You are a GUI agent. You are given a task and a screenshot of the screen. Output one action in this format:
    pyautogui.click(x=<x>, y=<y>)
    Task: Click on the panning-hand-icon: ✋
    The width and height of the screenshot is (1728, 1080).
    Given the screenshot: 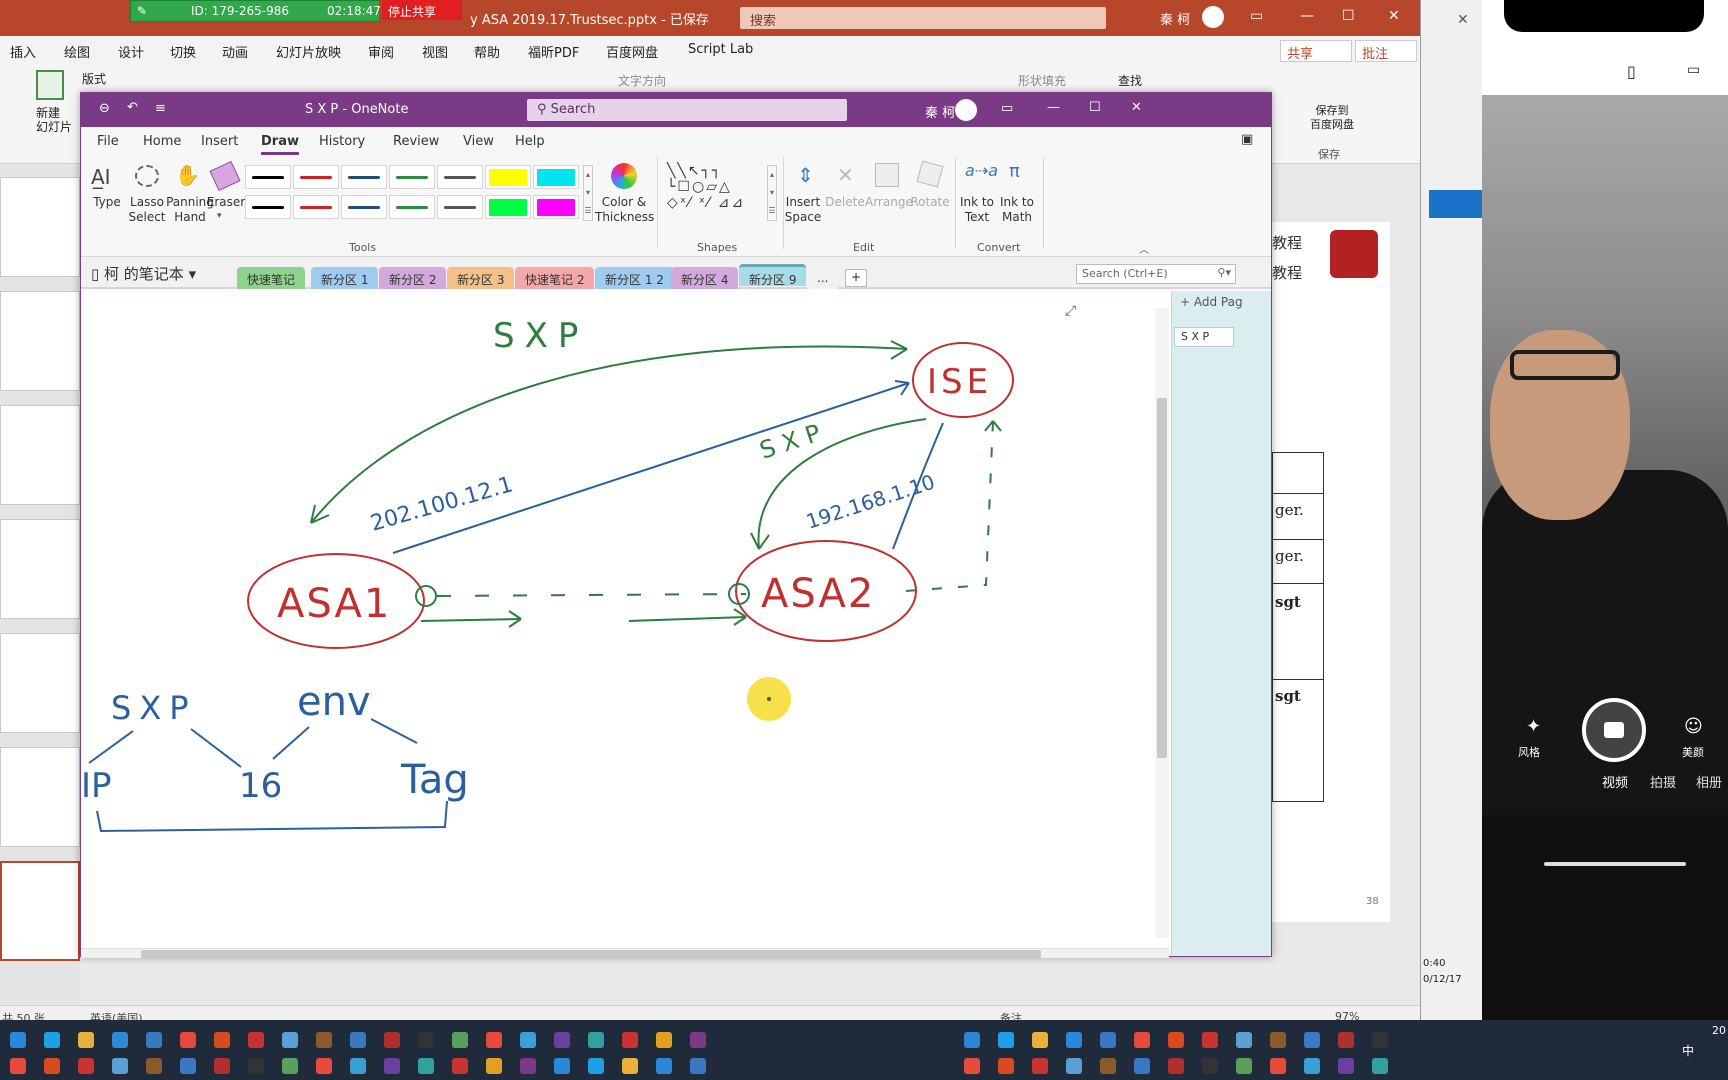 What is the action you would take?
    pyautogui.click(x=187, y=175)
    